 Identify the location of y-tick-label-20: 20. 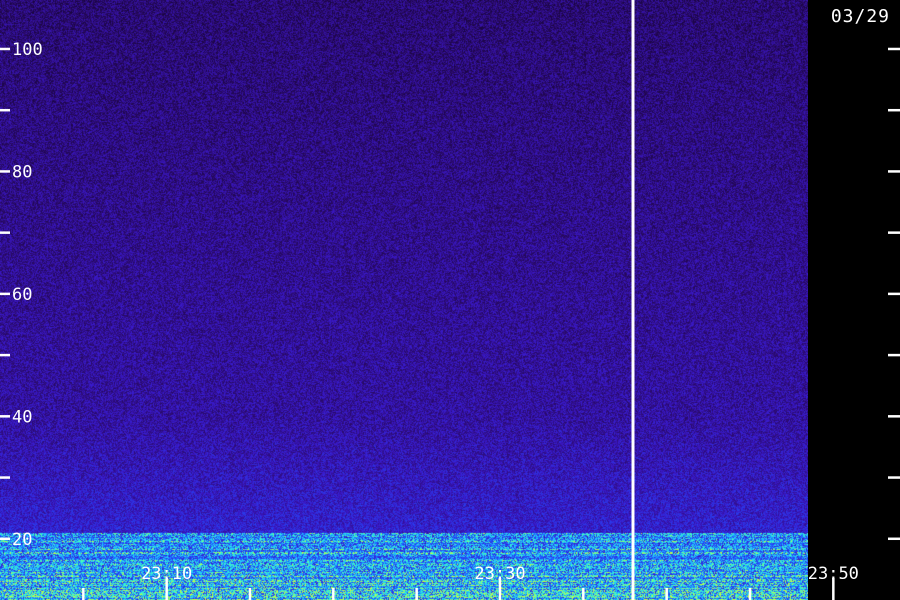
(22, 540).